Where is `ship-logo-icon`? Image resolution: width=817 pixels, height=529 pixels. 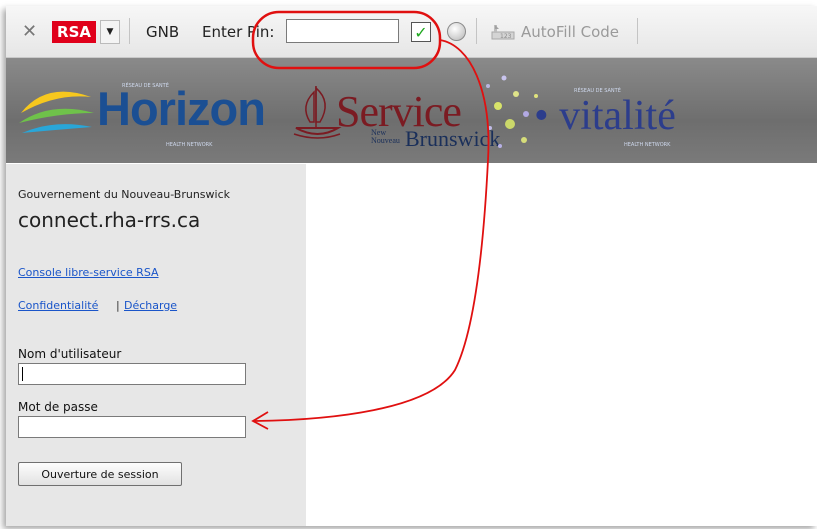 ship-logo-icon is located at coordinates (317, 112).